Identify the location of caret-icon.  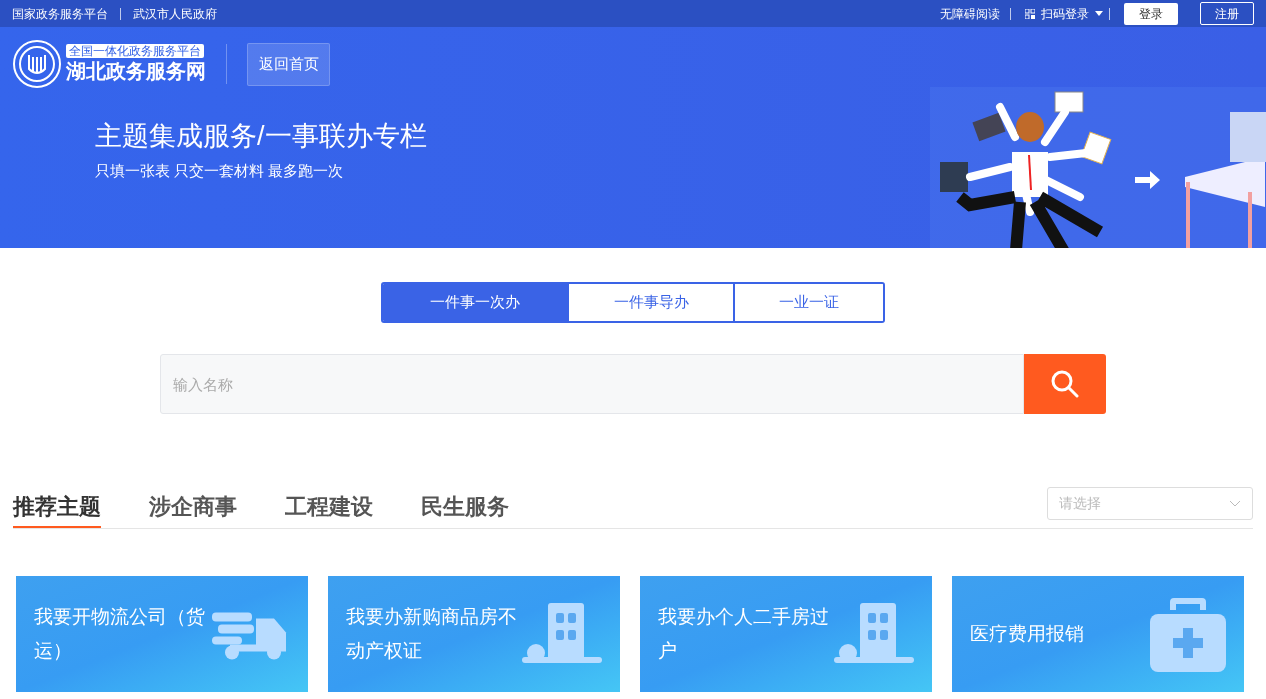
(1099, 13).